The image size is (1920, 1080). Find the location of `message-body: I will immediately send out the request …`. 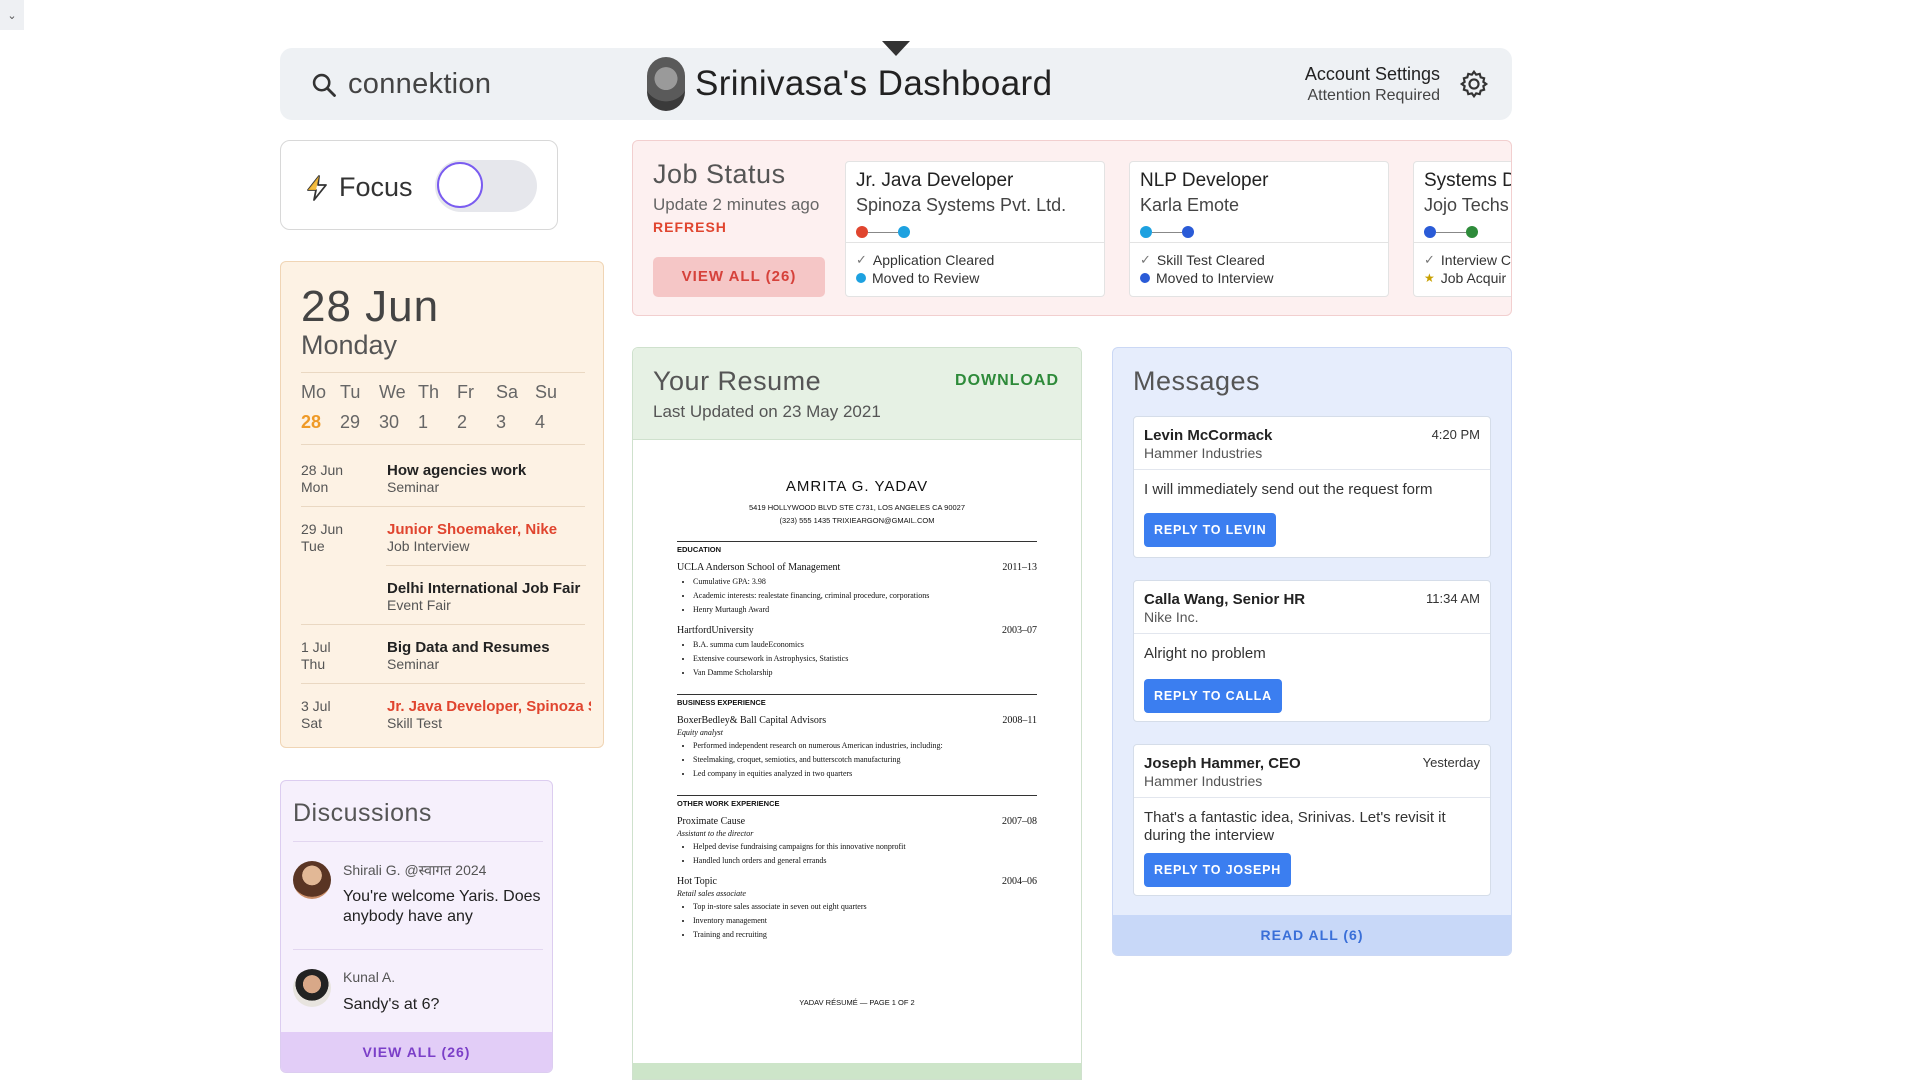

message-body: I will immediately send out the request … is located at coordinates (1288, 489).